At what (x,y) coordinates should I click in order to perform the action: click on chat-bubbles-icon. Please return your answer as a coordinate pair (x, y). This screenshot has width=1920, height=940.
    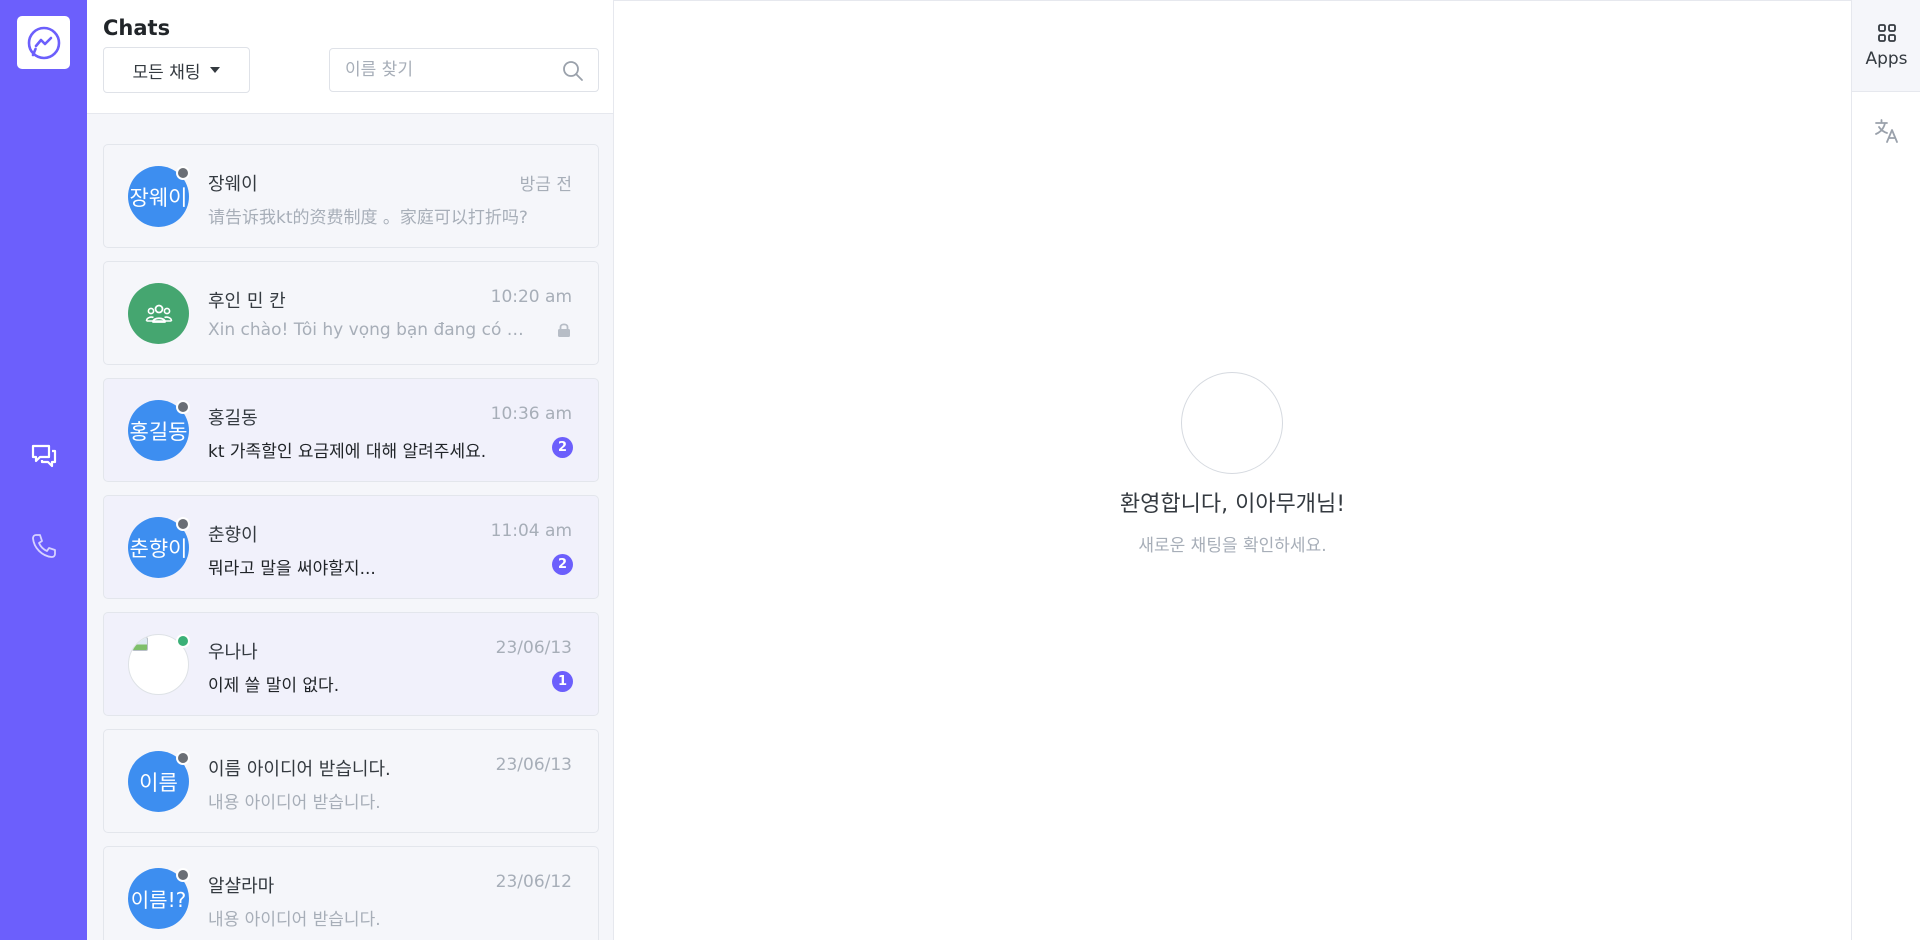
    Looking at the image, I should click on (43, 456).